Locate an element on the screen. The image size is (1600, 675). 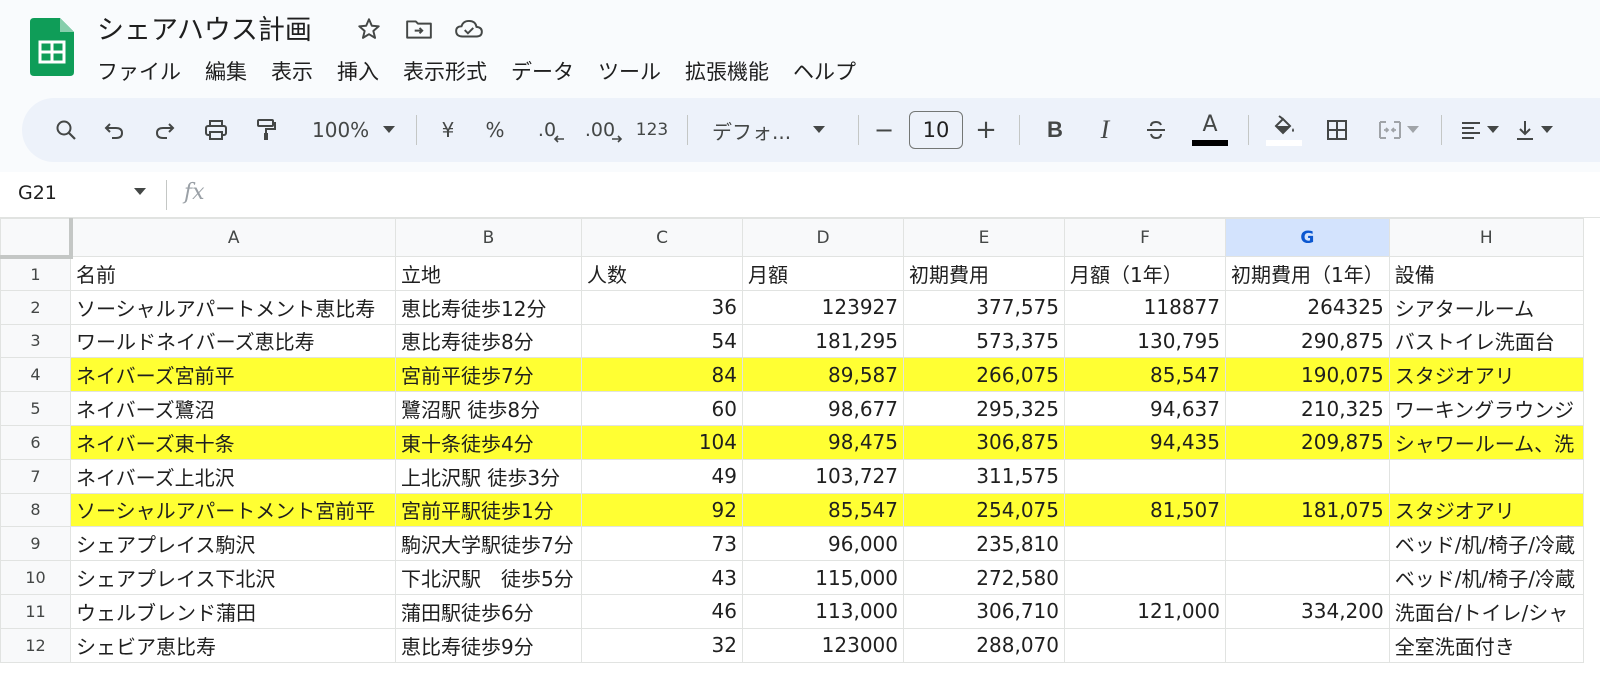
cell-h2: シアタールーム is located at coordinates (1486, 307).